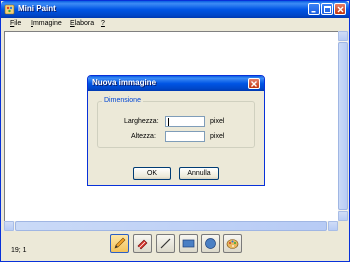 This screenshot has width=350, height=262. I want to click on line-icon, so click(165, 243).